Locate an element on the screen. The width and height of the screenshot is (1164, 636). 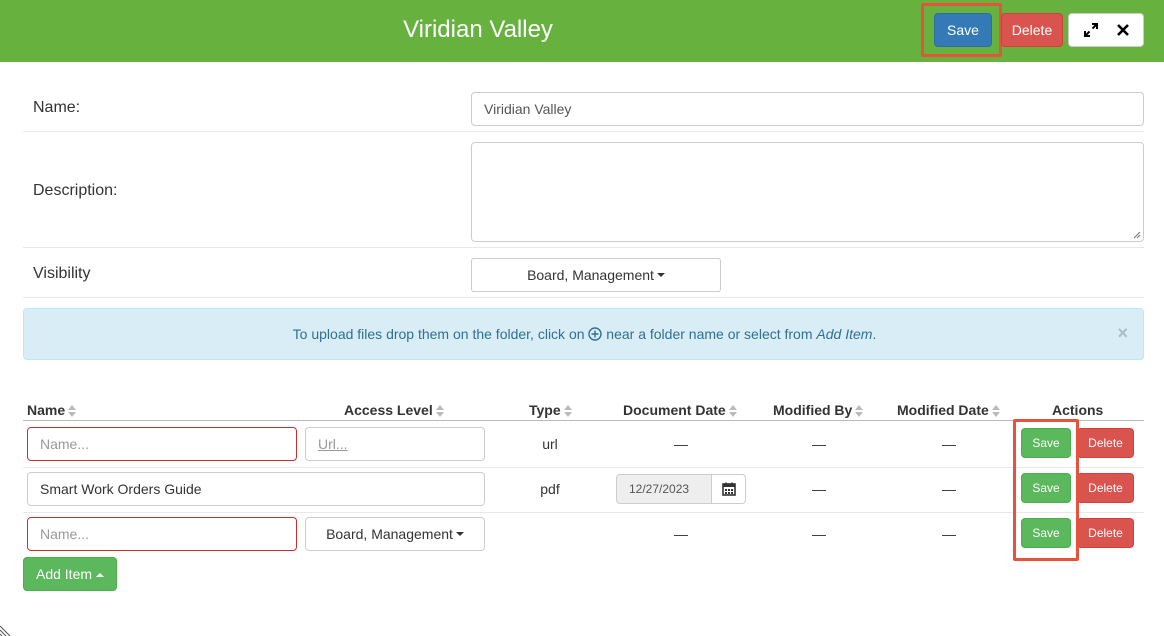
caret-up-icon is located at coordinates (100, 575).